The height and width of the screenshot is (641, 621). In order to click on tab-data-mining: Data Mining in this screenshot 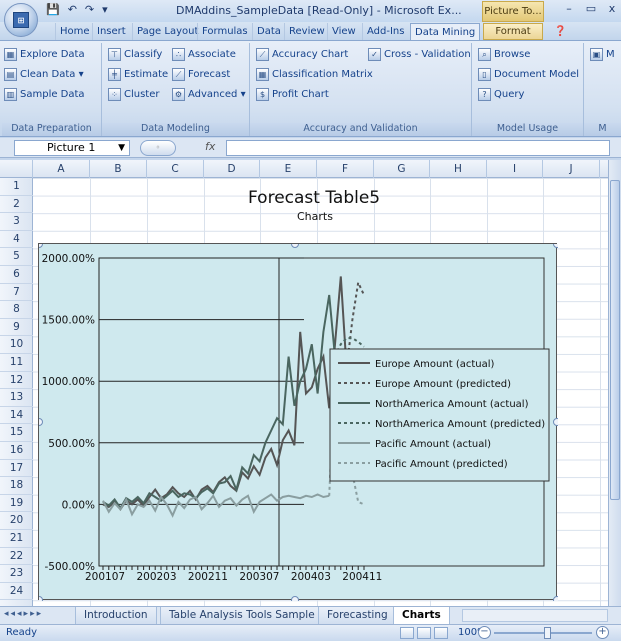, I will do `click(445, 31)`.